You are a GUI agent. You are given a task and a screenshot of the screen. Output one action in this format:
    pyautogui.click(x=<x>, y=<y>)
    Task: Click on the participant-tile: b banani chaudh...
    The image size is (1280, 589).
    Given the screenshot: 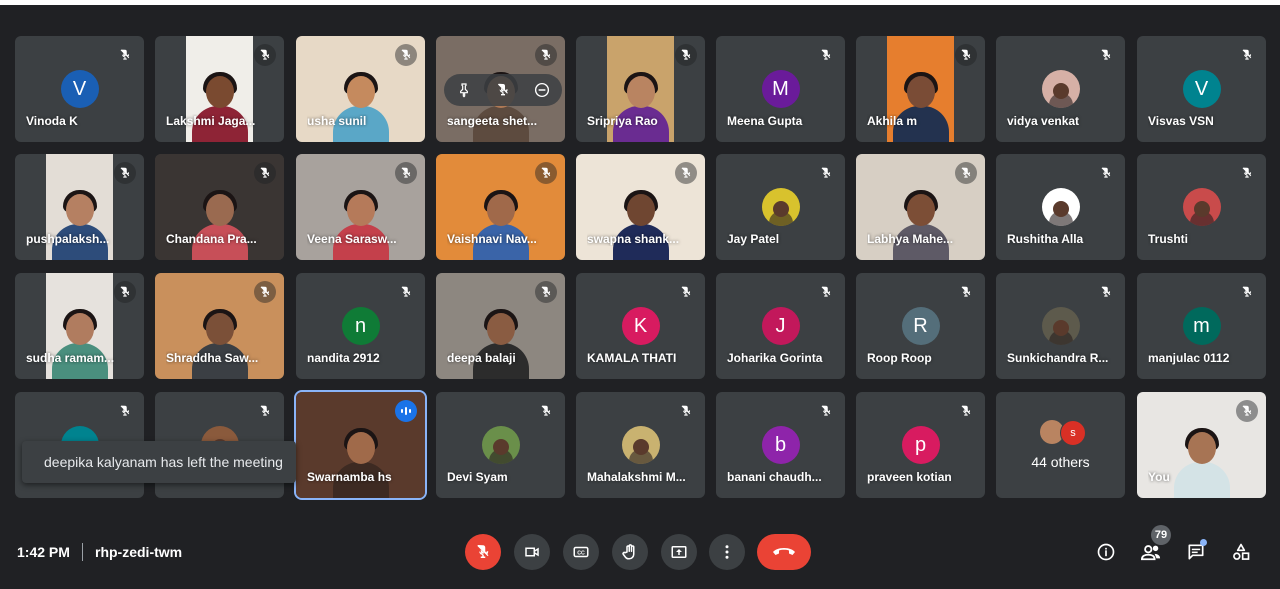 What is the action you would take?
    pyautogui.click(x=780, y=445)
    